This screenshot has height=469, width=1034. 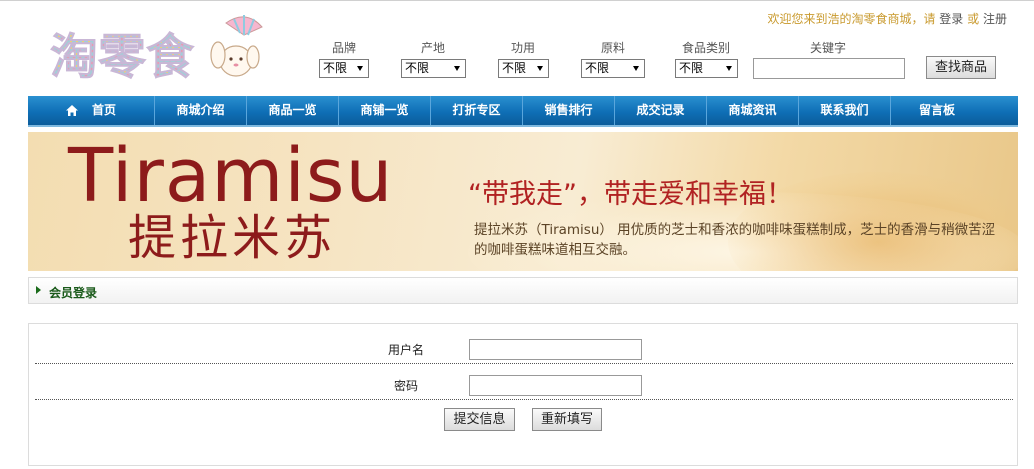 I want to click on password-row: 密码, so click(x=524, y=382).